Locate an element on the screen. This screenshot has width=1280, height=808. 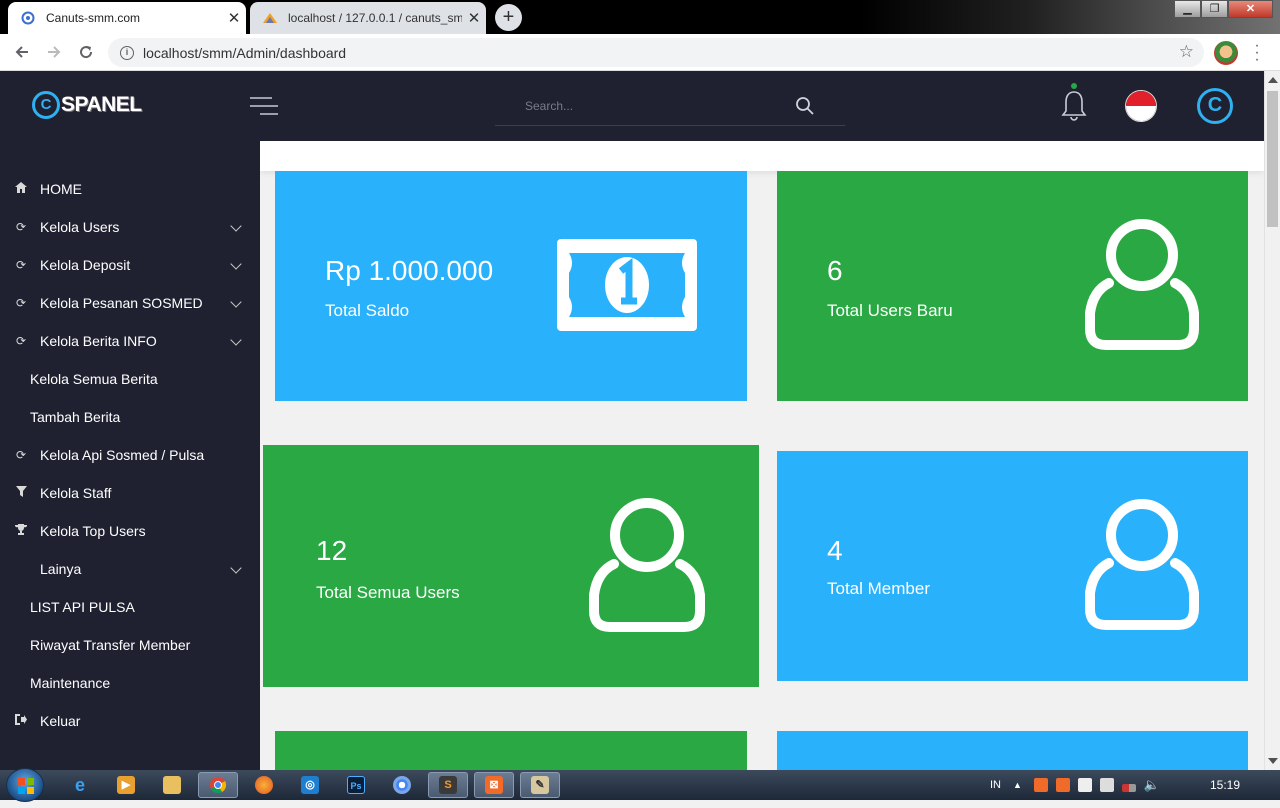
browser-toolbar: i localhost/smm/Admin/dashboard ☆ is located at coordinates (640, 52).